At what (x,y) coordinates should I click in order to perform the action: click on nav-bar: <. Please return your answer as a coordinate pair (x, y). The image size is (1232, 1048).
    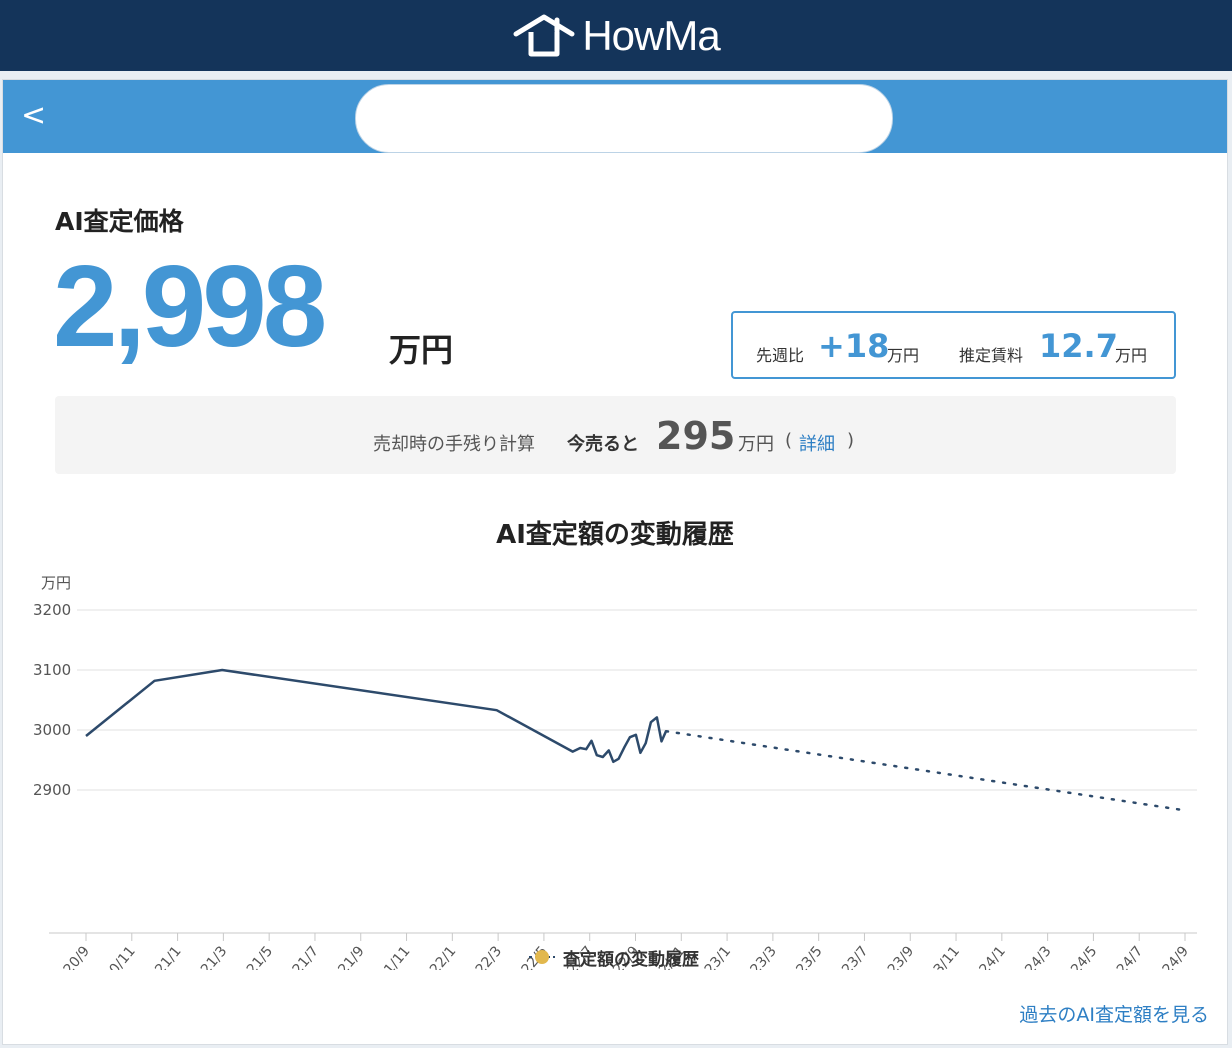
    Looking at the image, I should click on (615, 116).